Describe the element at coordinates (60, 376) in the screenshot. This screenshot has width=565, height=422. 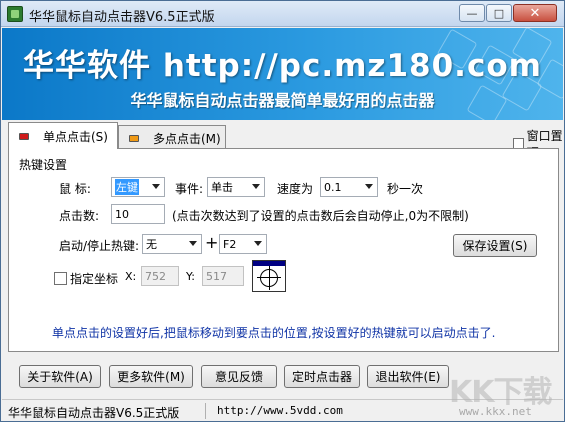
I see `about-button: 关于软件(A)` at that location.